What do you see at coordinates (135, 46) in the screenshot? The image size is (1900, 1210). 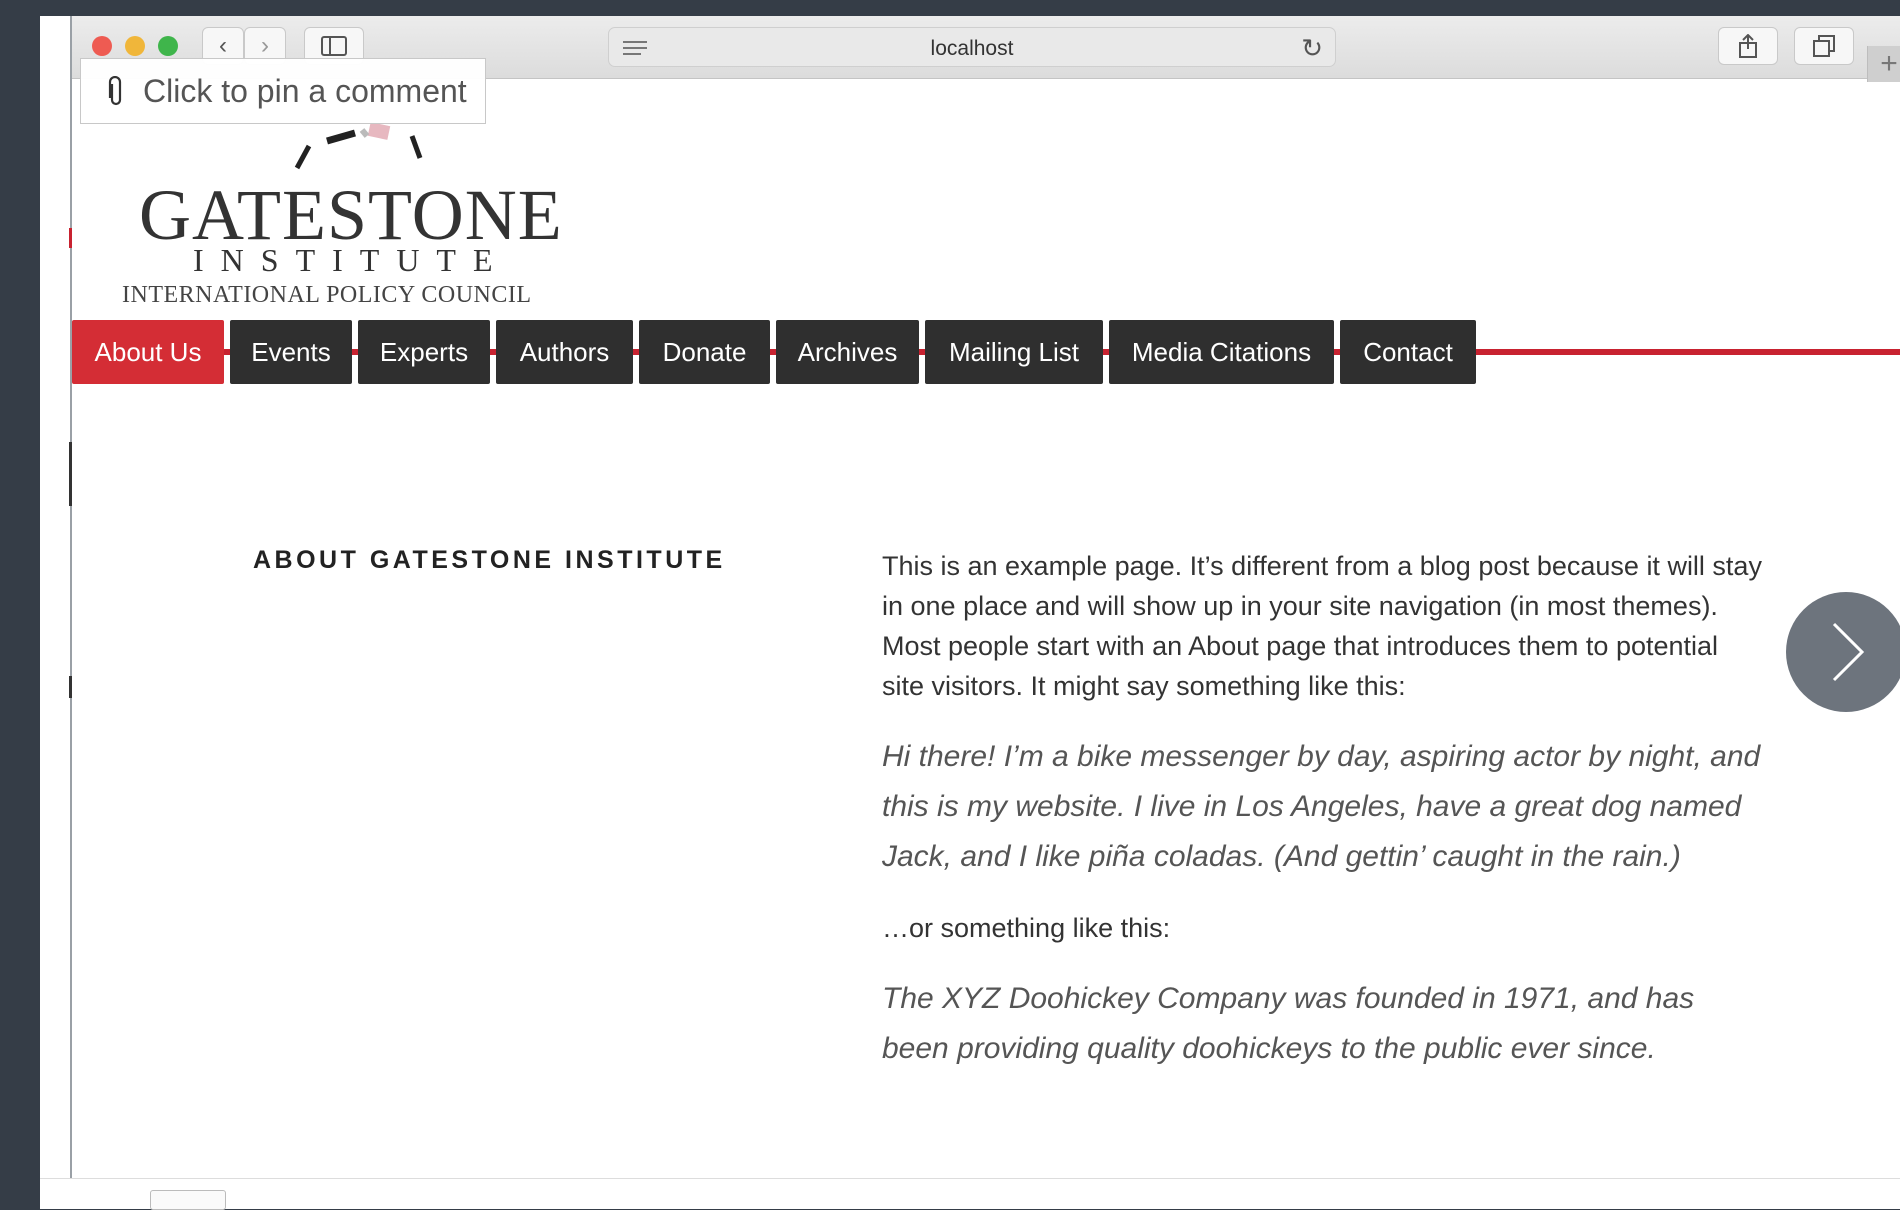 I see `minimize-window-button` at bounding box center [135, 46].